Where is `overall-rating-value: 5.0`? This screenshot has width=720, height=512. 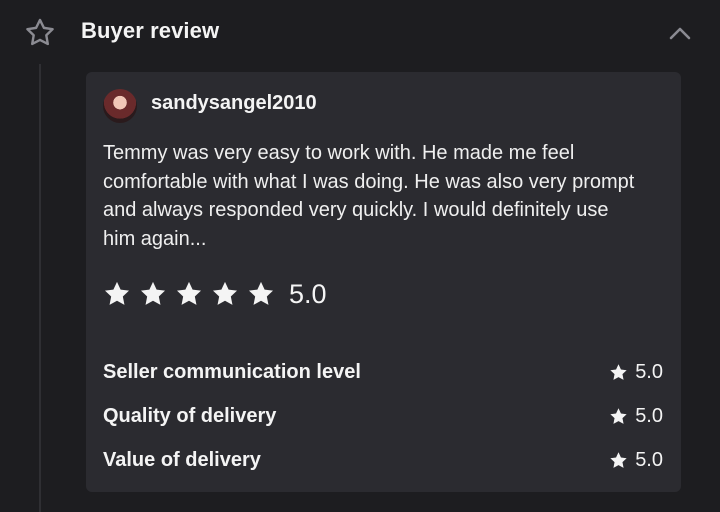
overall-rating-value: 5.0 is located at coordinates (308, 293).